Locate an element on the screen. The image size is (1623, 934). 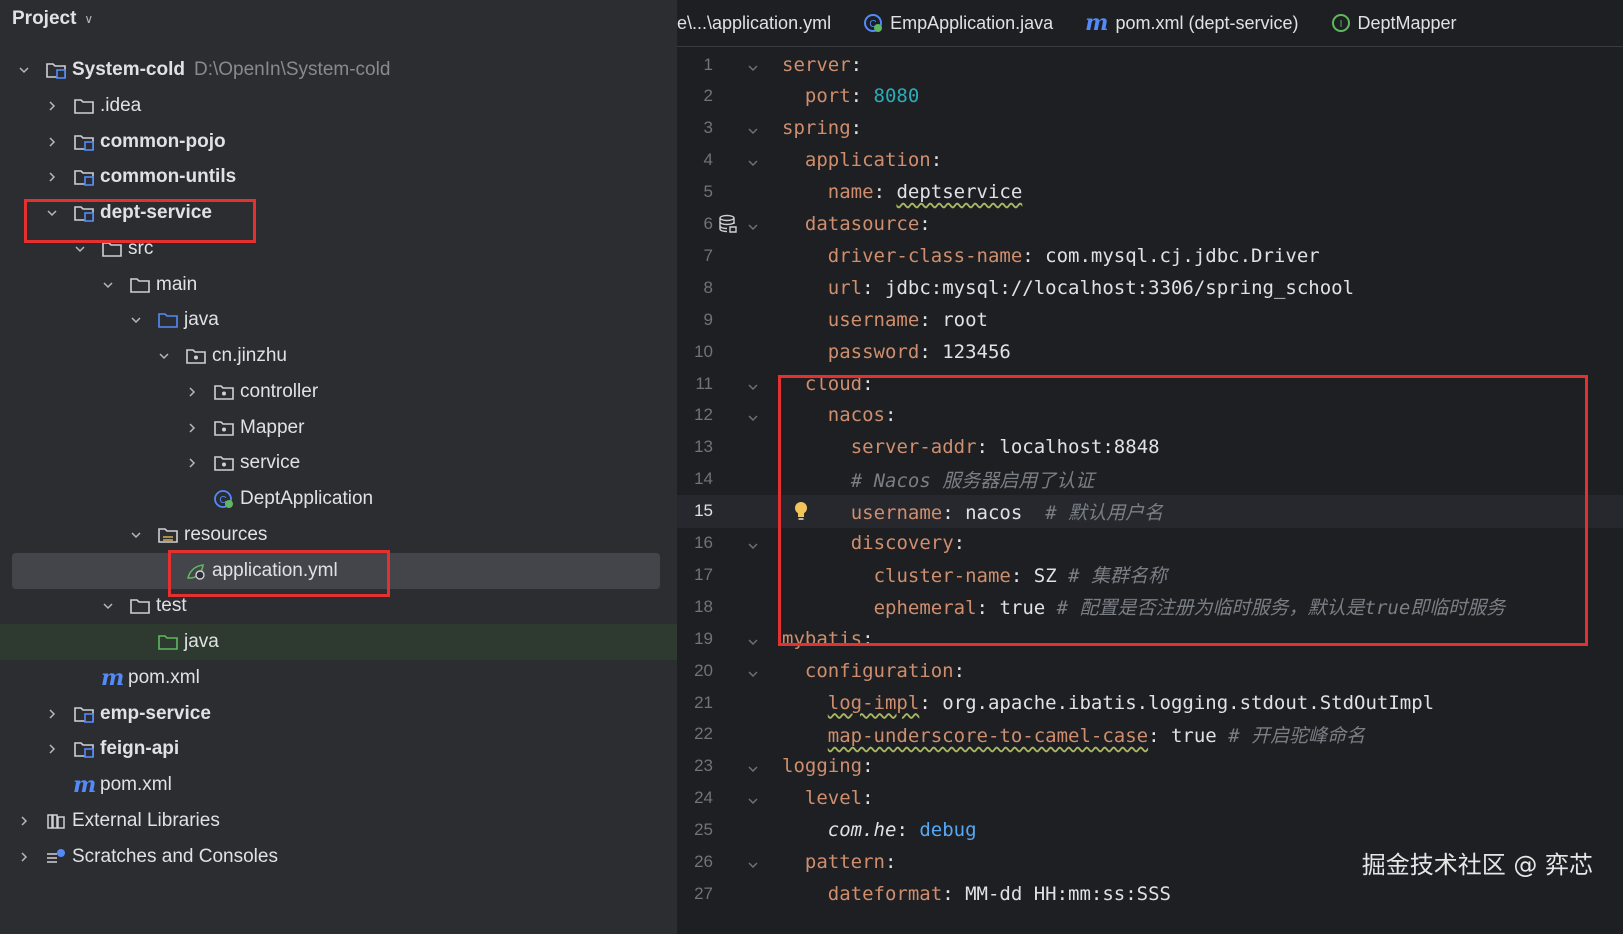
code-line: 9 username: root is located at coordinates (1150, 319).